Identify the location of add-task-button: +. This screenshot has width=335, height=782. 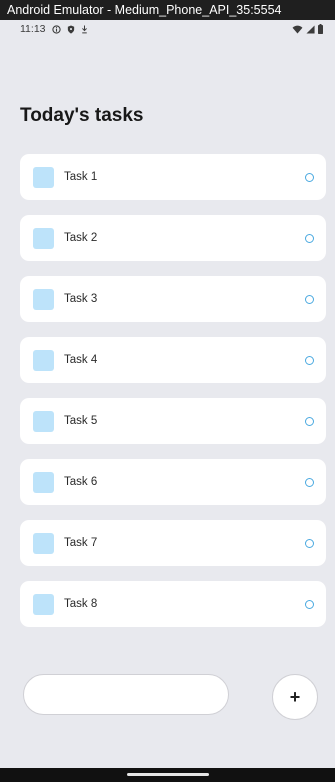
(295, 697).